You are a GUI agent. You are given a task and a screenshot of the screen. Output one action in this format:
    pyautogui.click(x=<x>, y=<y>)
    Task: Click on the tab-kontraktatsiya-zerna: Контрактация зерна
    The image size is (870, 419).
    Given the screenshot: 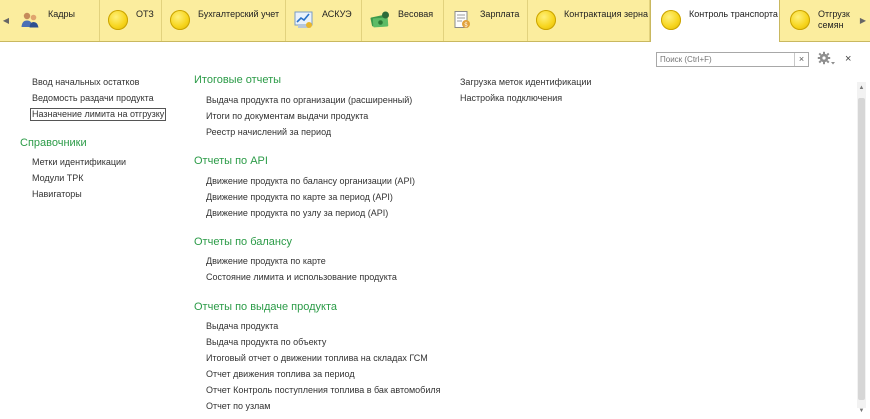 What is the action you would take?
    pyautogui.click(x=589, y=20)
    